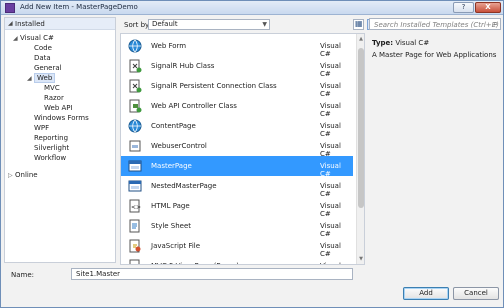 Image resolution: width=504 pixels, height=308 pixels. I want to click on template-name: MasterPage, so click(171, 166).